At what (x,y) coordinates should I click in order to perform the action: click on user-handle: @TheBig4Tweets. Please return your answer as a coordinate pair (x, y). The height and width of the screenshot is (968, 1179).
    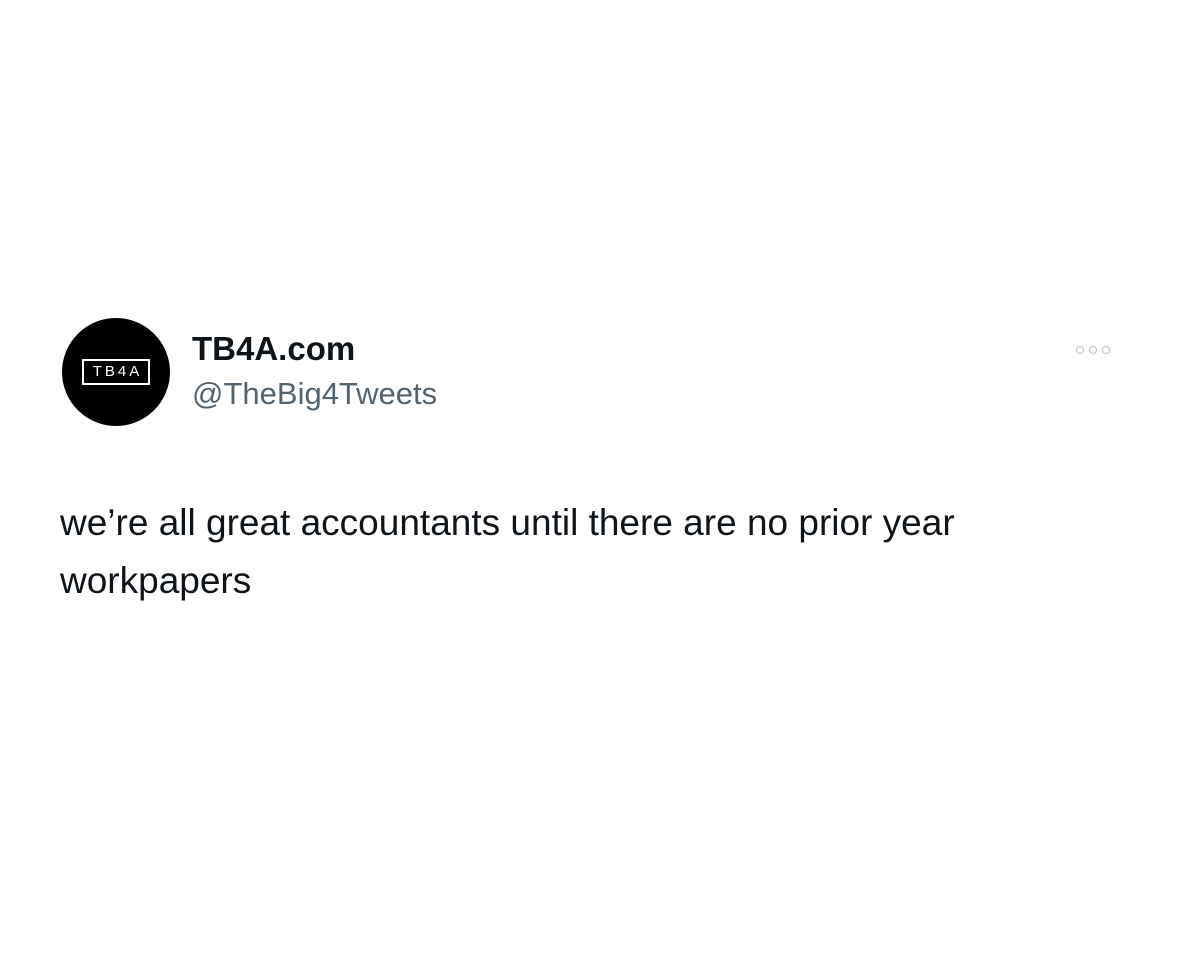
    Looking at the image, I should click on (314, 394).